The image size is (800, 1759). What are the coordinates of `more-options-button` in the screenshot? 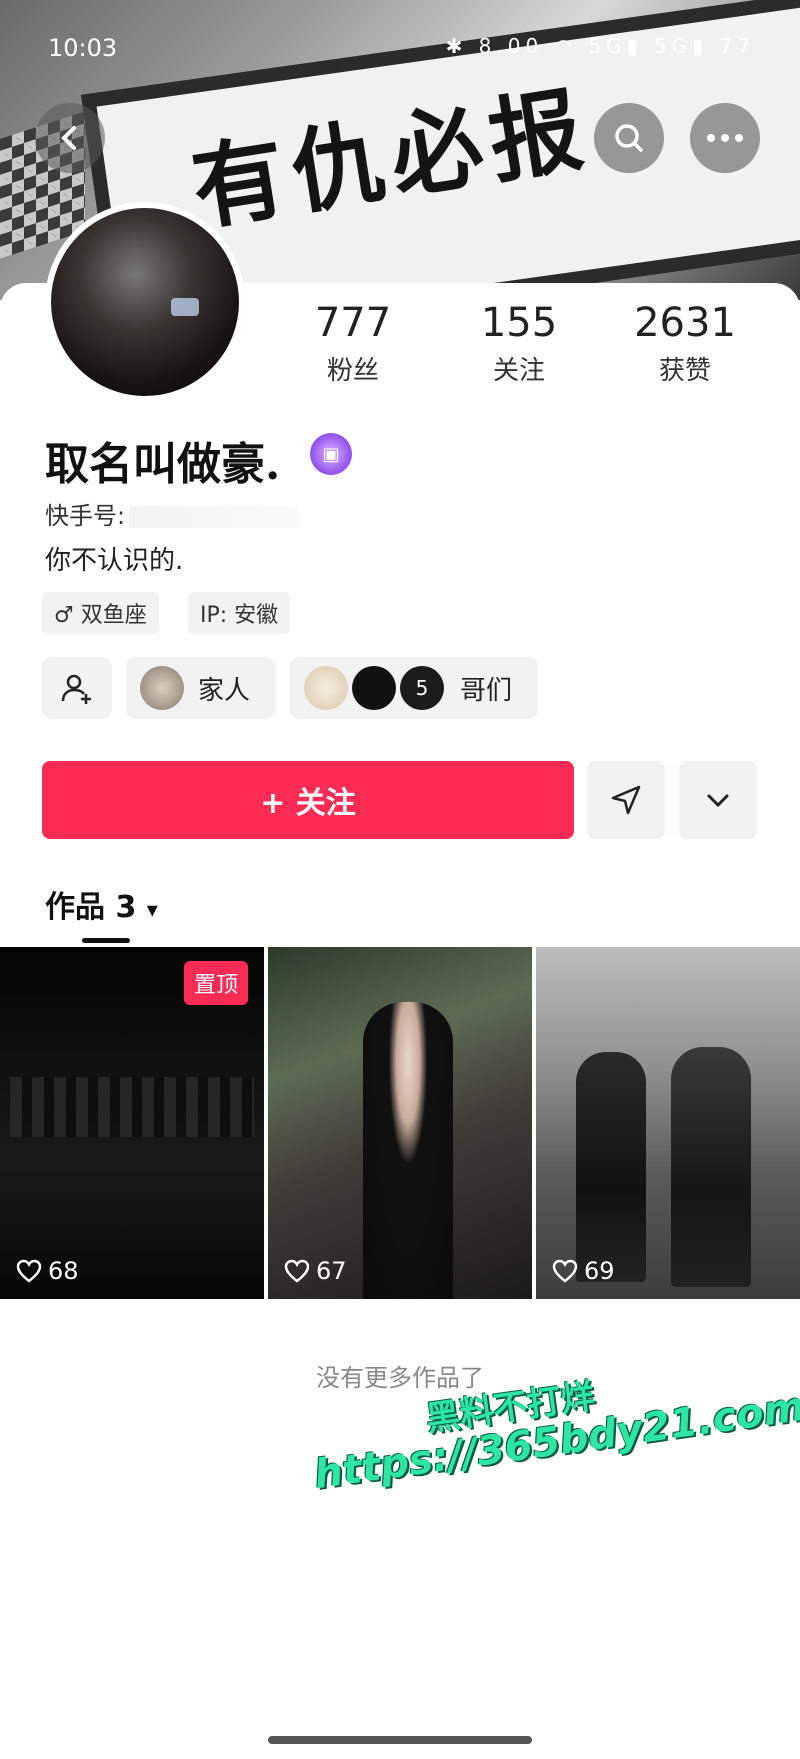 It's located at (718, 800).